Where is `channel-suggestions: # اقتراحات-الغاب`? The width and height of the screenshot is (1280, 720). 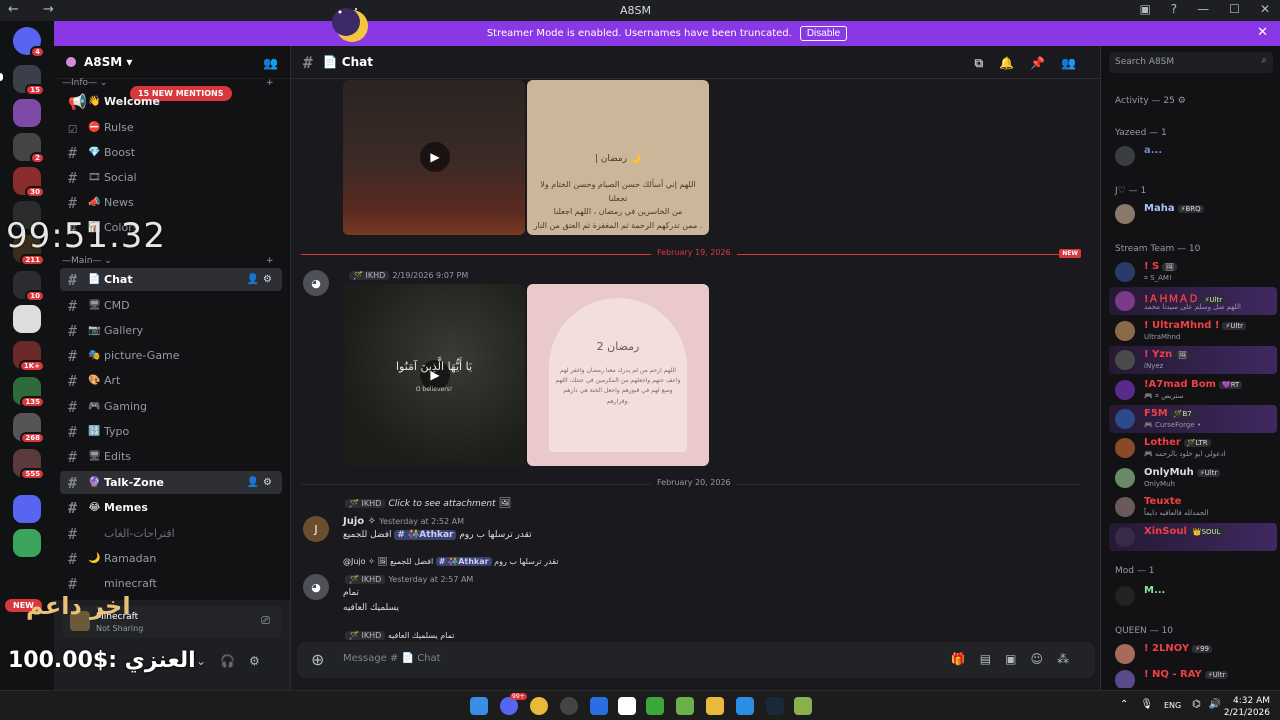
channel-suggestions: # اقتراحات-الغاب is located at coordinates (171, 533).